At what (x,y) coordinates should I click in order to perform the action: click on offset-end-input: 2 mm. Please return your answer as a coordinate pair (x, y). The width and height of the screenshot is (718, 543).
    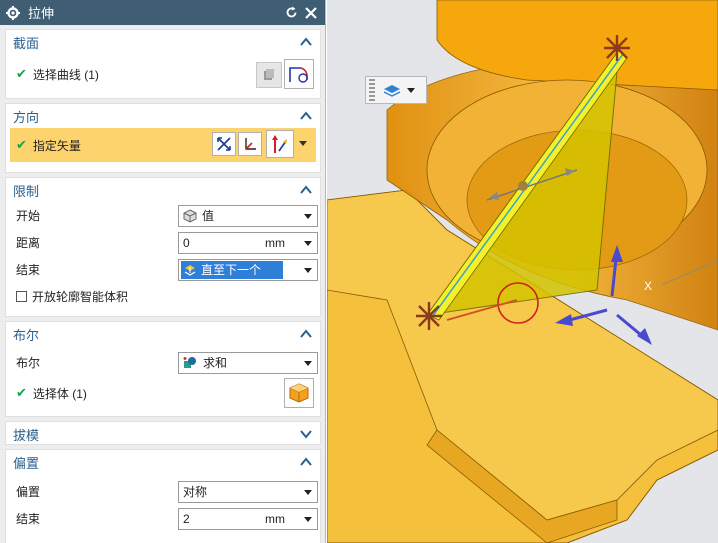
    Looking at the image, I should click on (248, 518).